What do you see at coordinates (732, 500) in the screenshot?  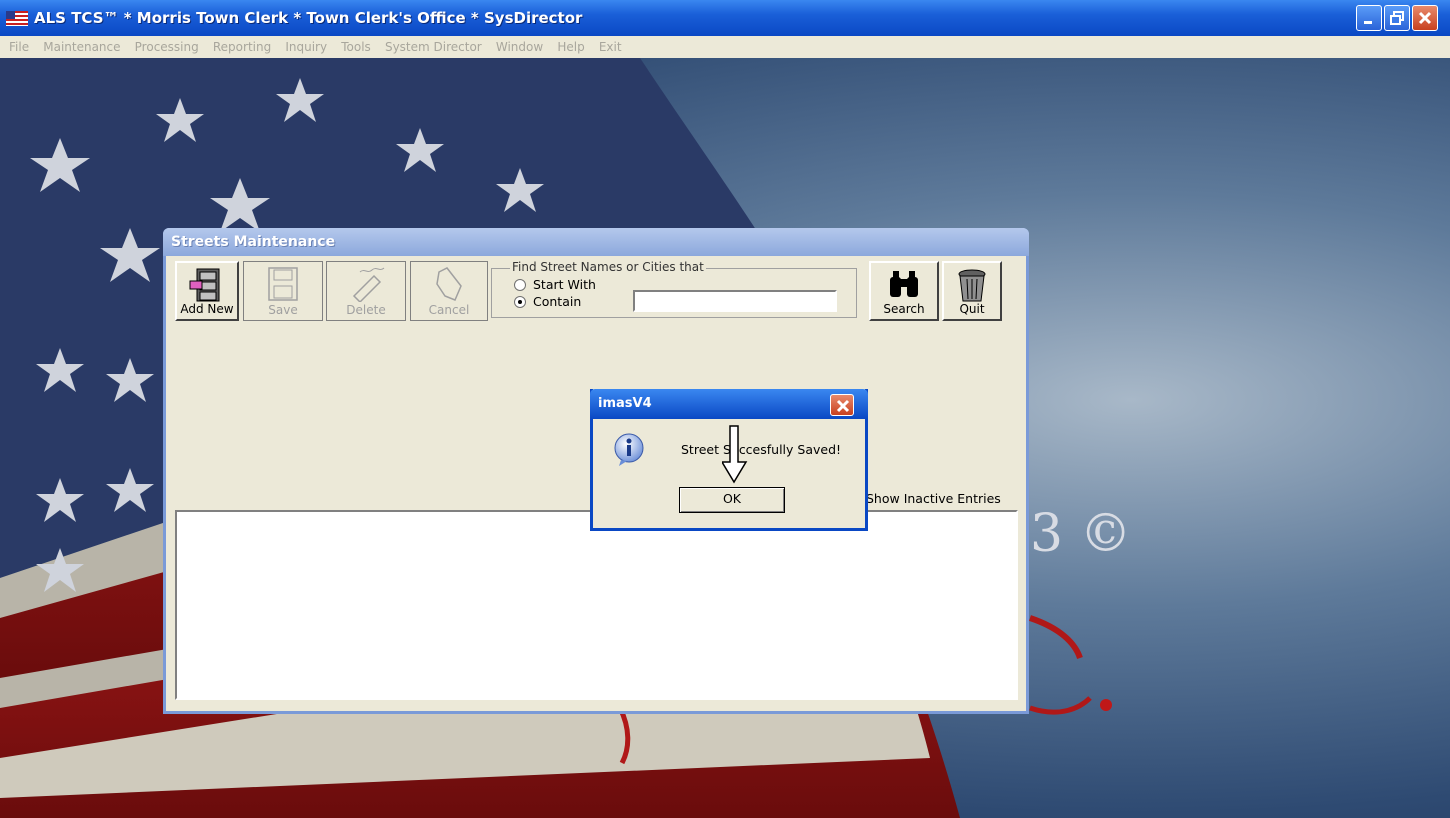 I see `ok-button: OK` at bounding box center [732, 500].